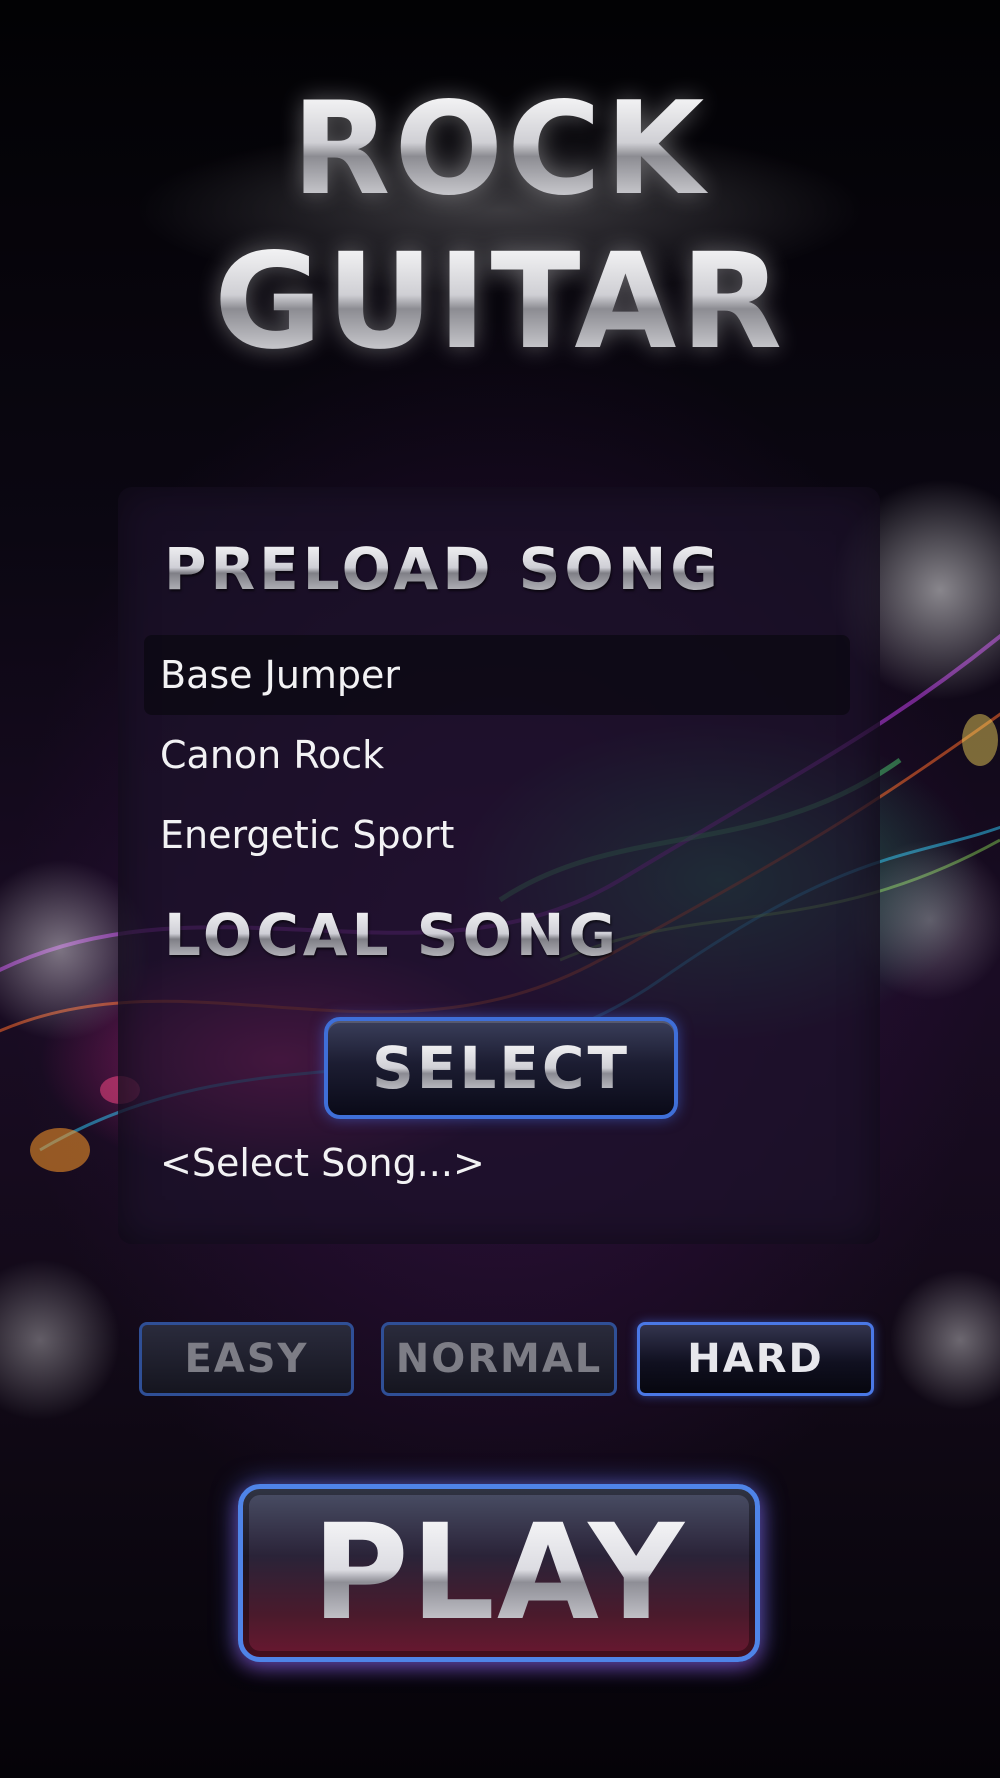 The image size is (1000, 1778). What do you see at coordinates (500, 149) in the screenshot?
I see `title-rock: ROCK` at bounding box center [500, 149].